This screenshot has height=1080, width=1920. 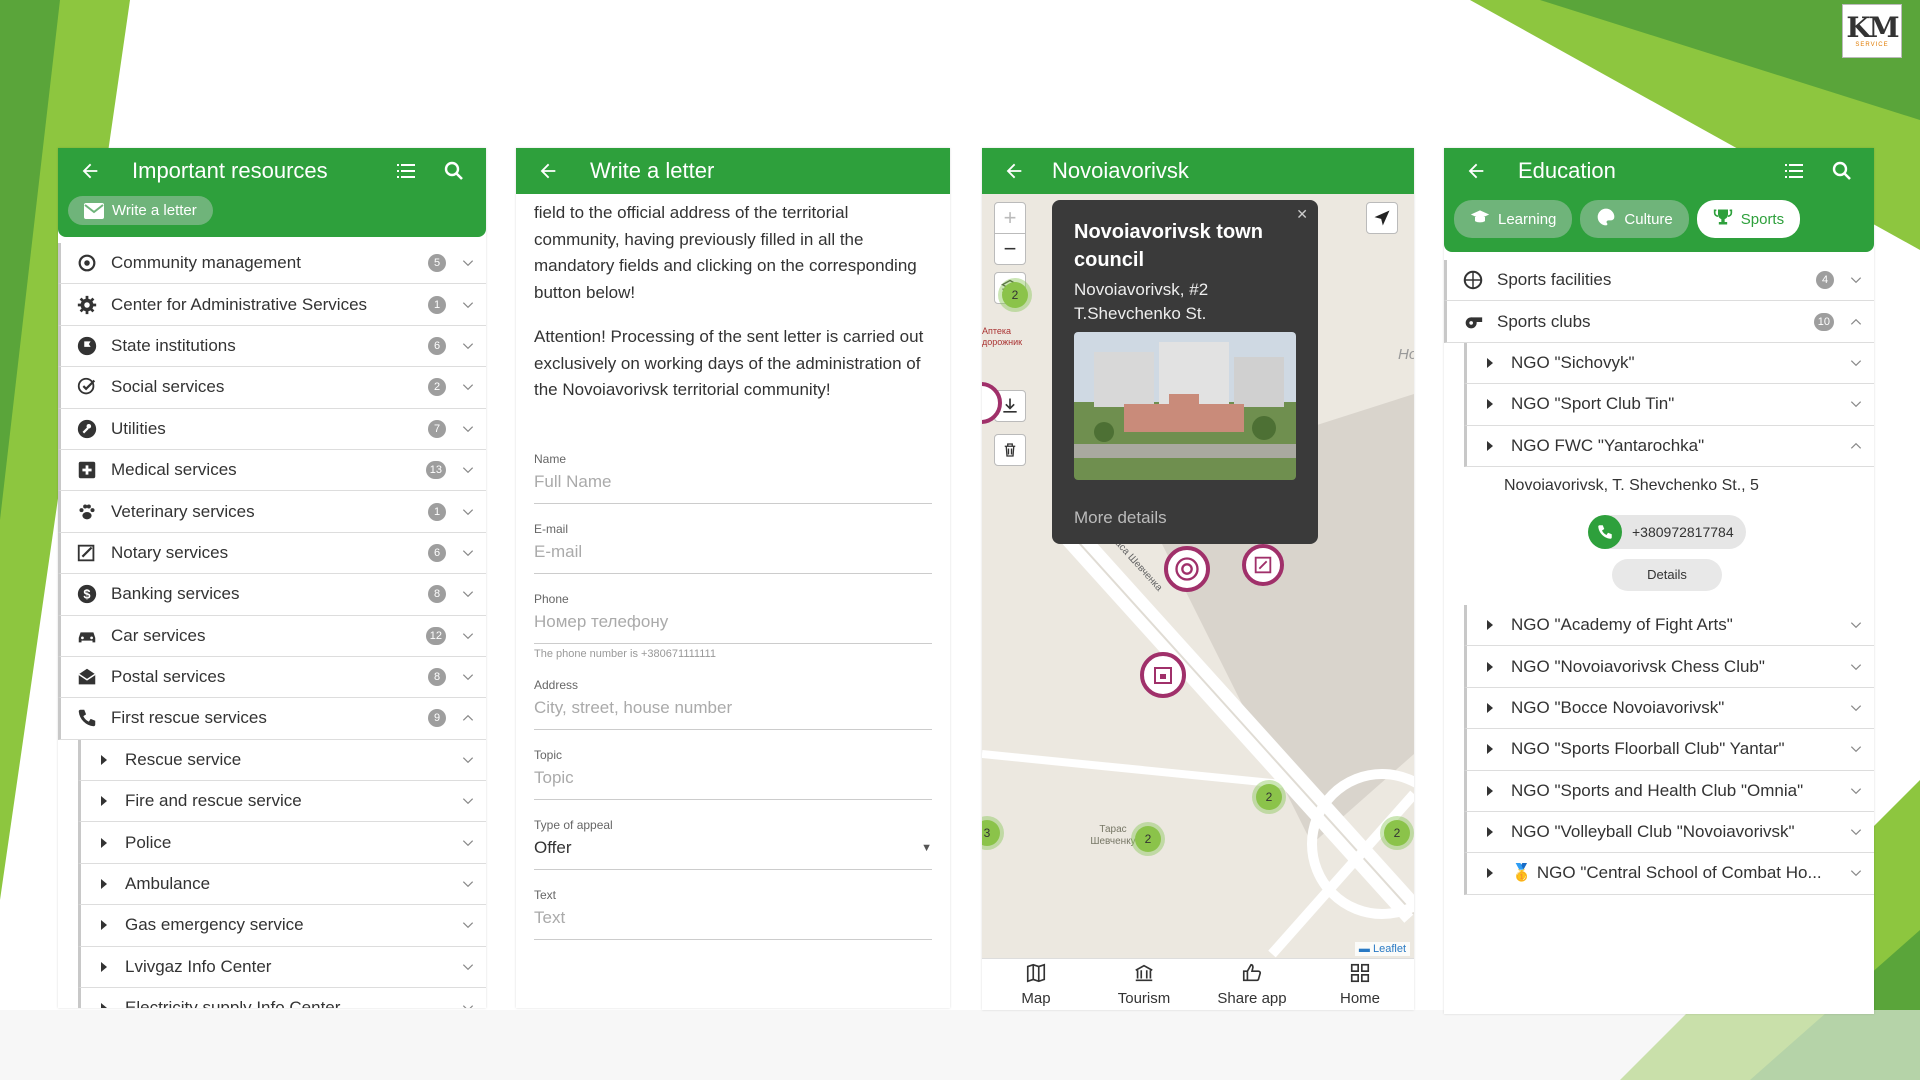 What do you see at coordinates (1634, 219) in the screenshot?
I see `tab-culture: Culture` at bounding box center [1634, 219].